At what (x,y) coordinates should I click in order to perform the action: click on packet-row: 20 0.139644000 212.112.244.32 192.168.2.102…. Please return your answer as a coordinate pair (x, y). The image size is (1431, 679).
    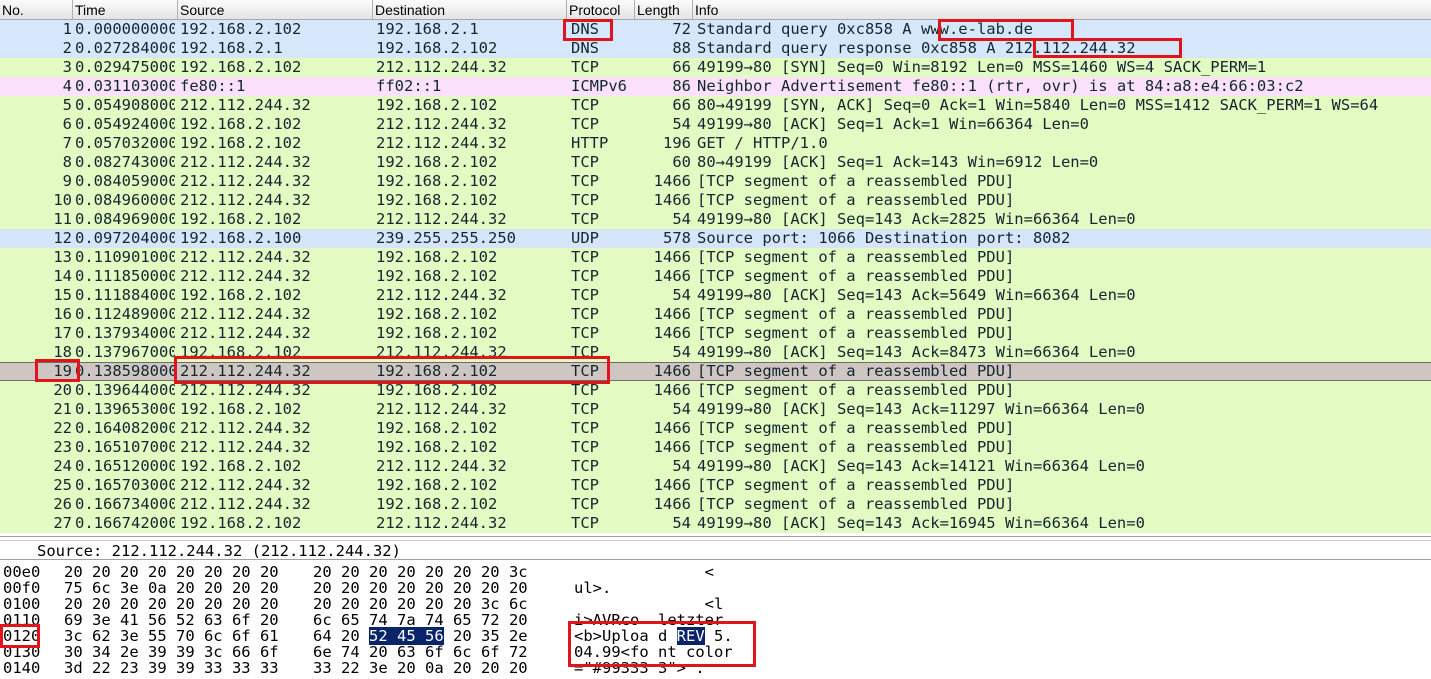
    Looking at the image, I should click on (715, 390).